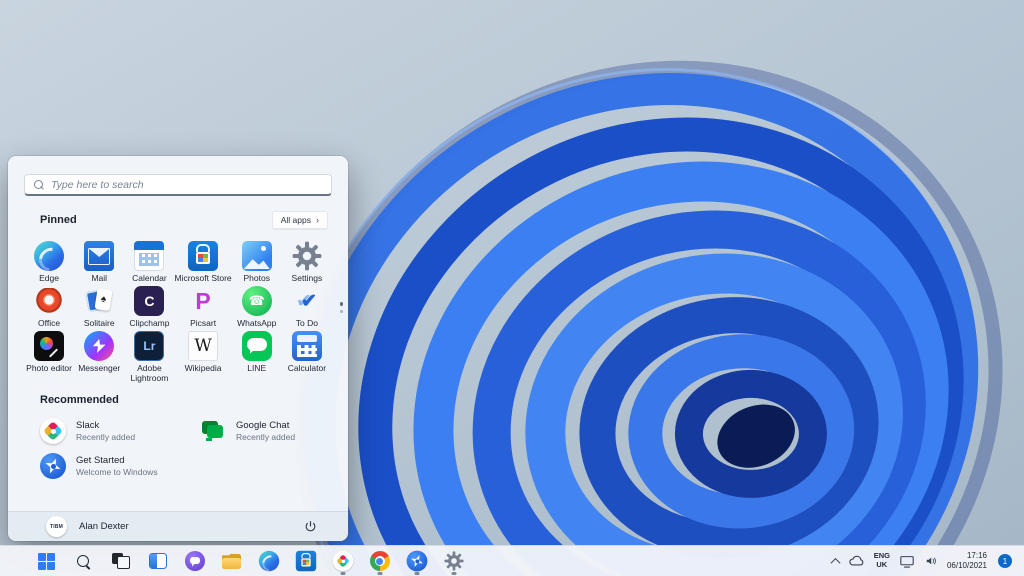  What do you see at coordinates (923, 561) in the screenshot?
I see `system-tray: ENG UK 17:16 06/10/2021 1` at bounding box center [923, 561].